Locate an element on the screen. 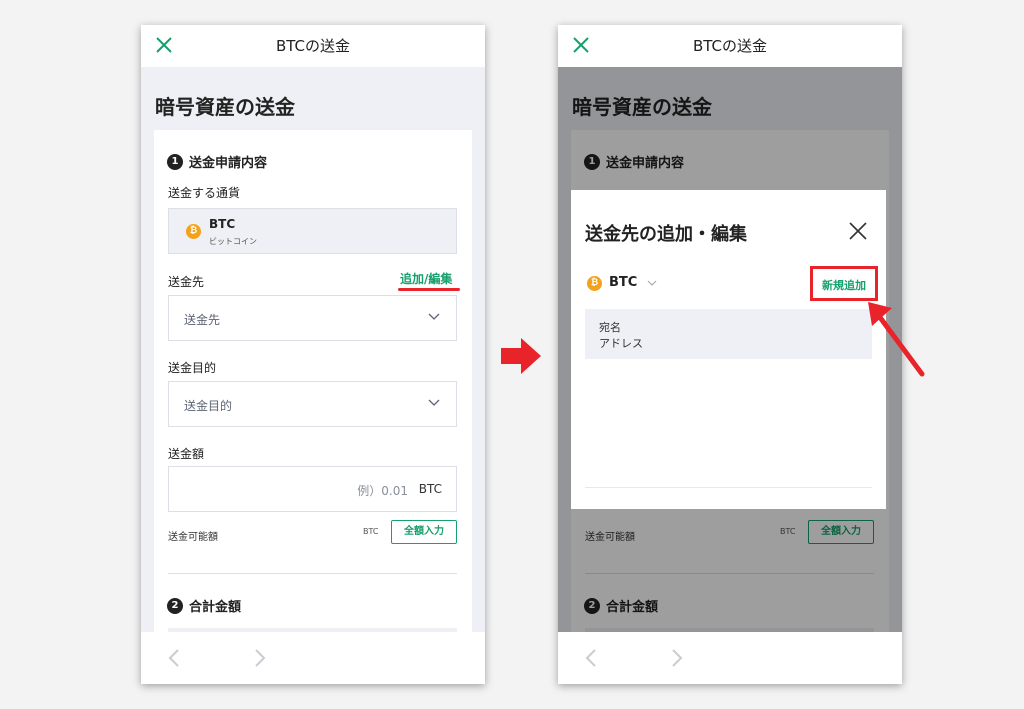  step-badge: 2 is located at coordinates (175, 605).